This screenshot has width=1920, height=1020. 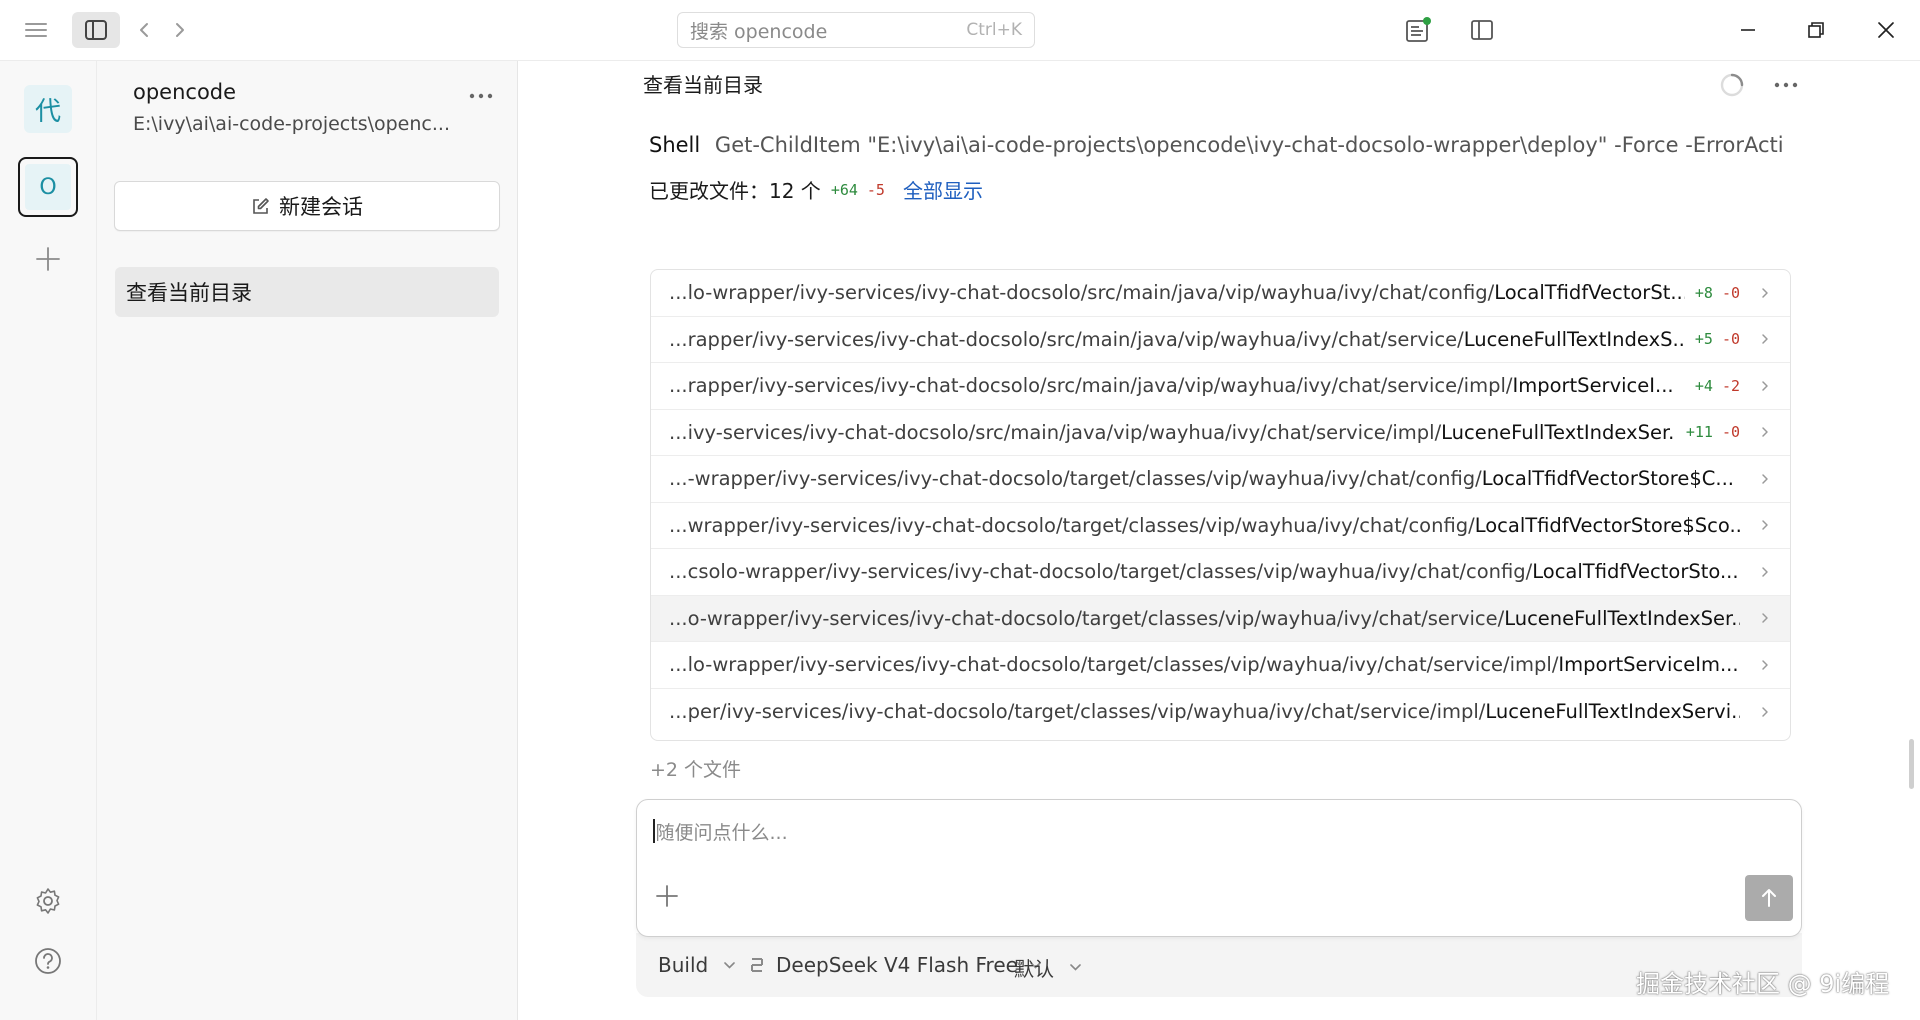 I want to click on add-project-icon, so click(x=48, y=259).